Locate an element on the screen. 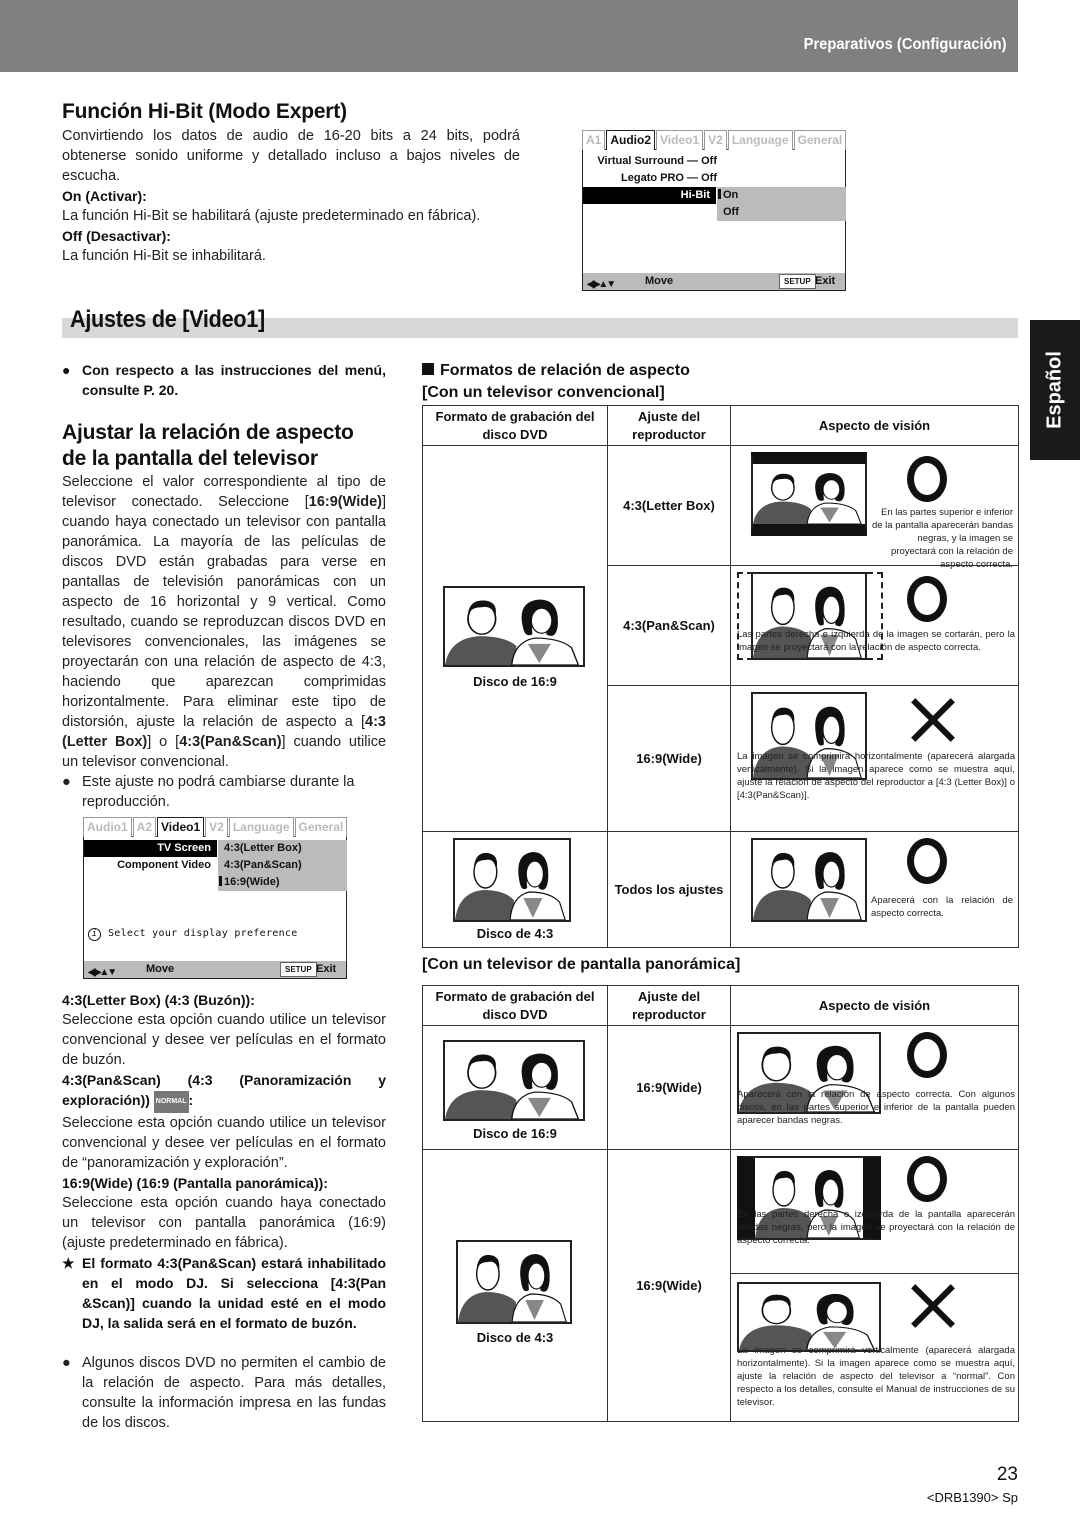  osd-option-letterbox: 4:3(Letter Box) is located at coordinates (282, 848).